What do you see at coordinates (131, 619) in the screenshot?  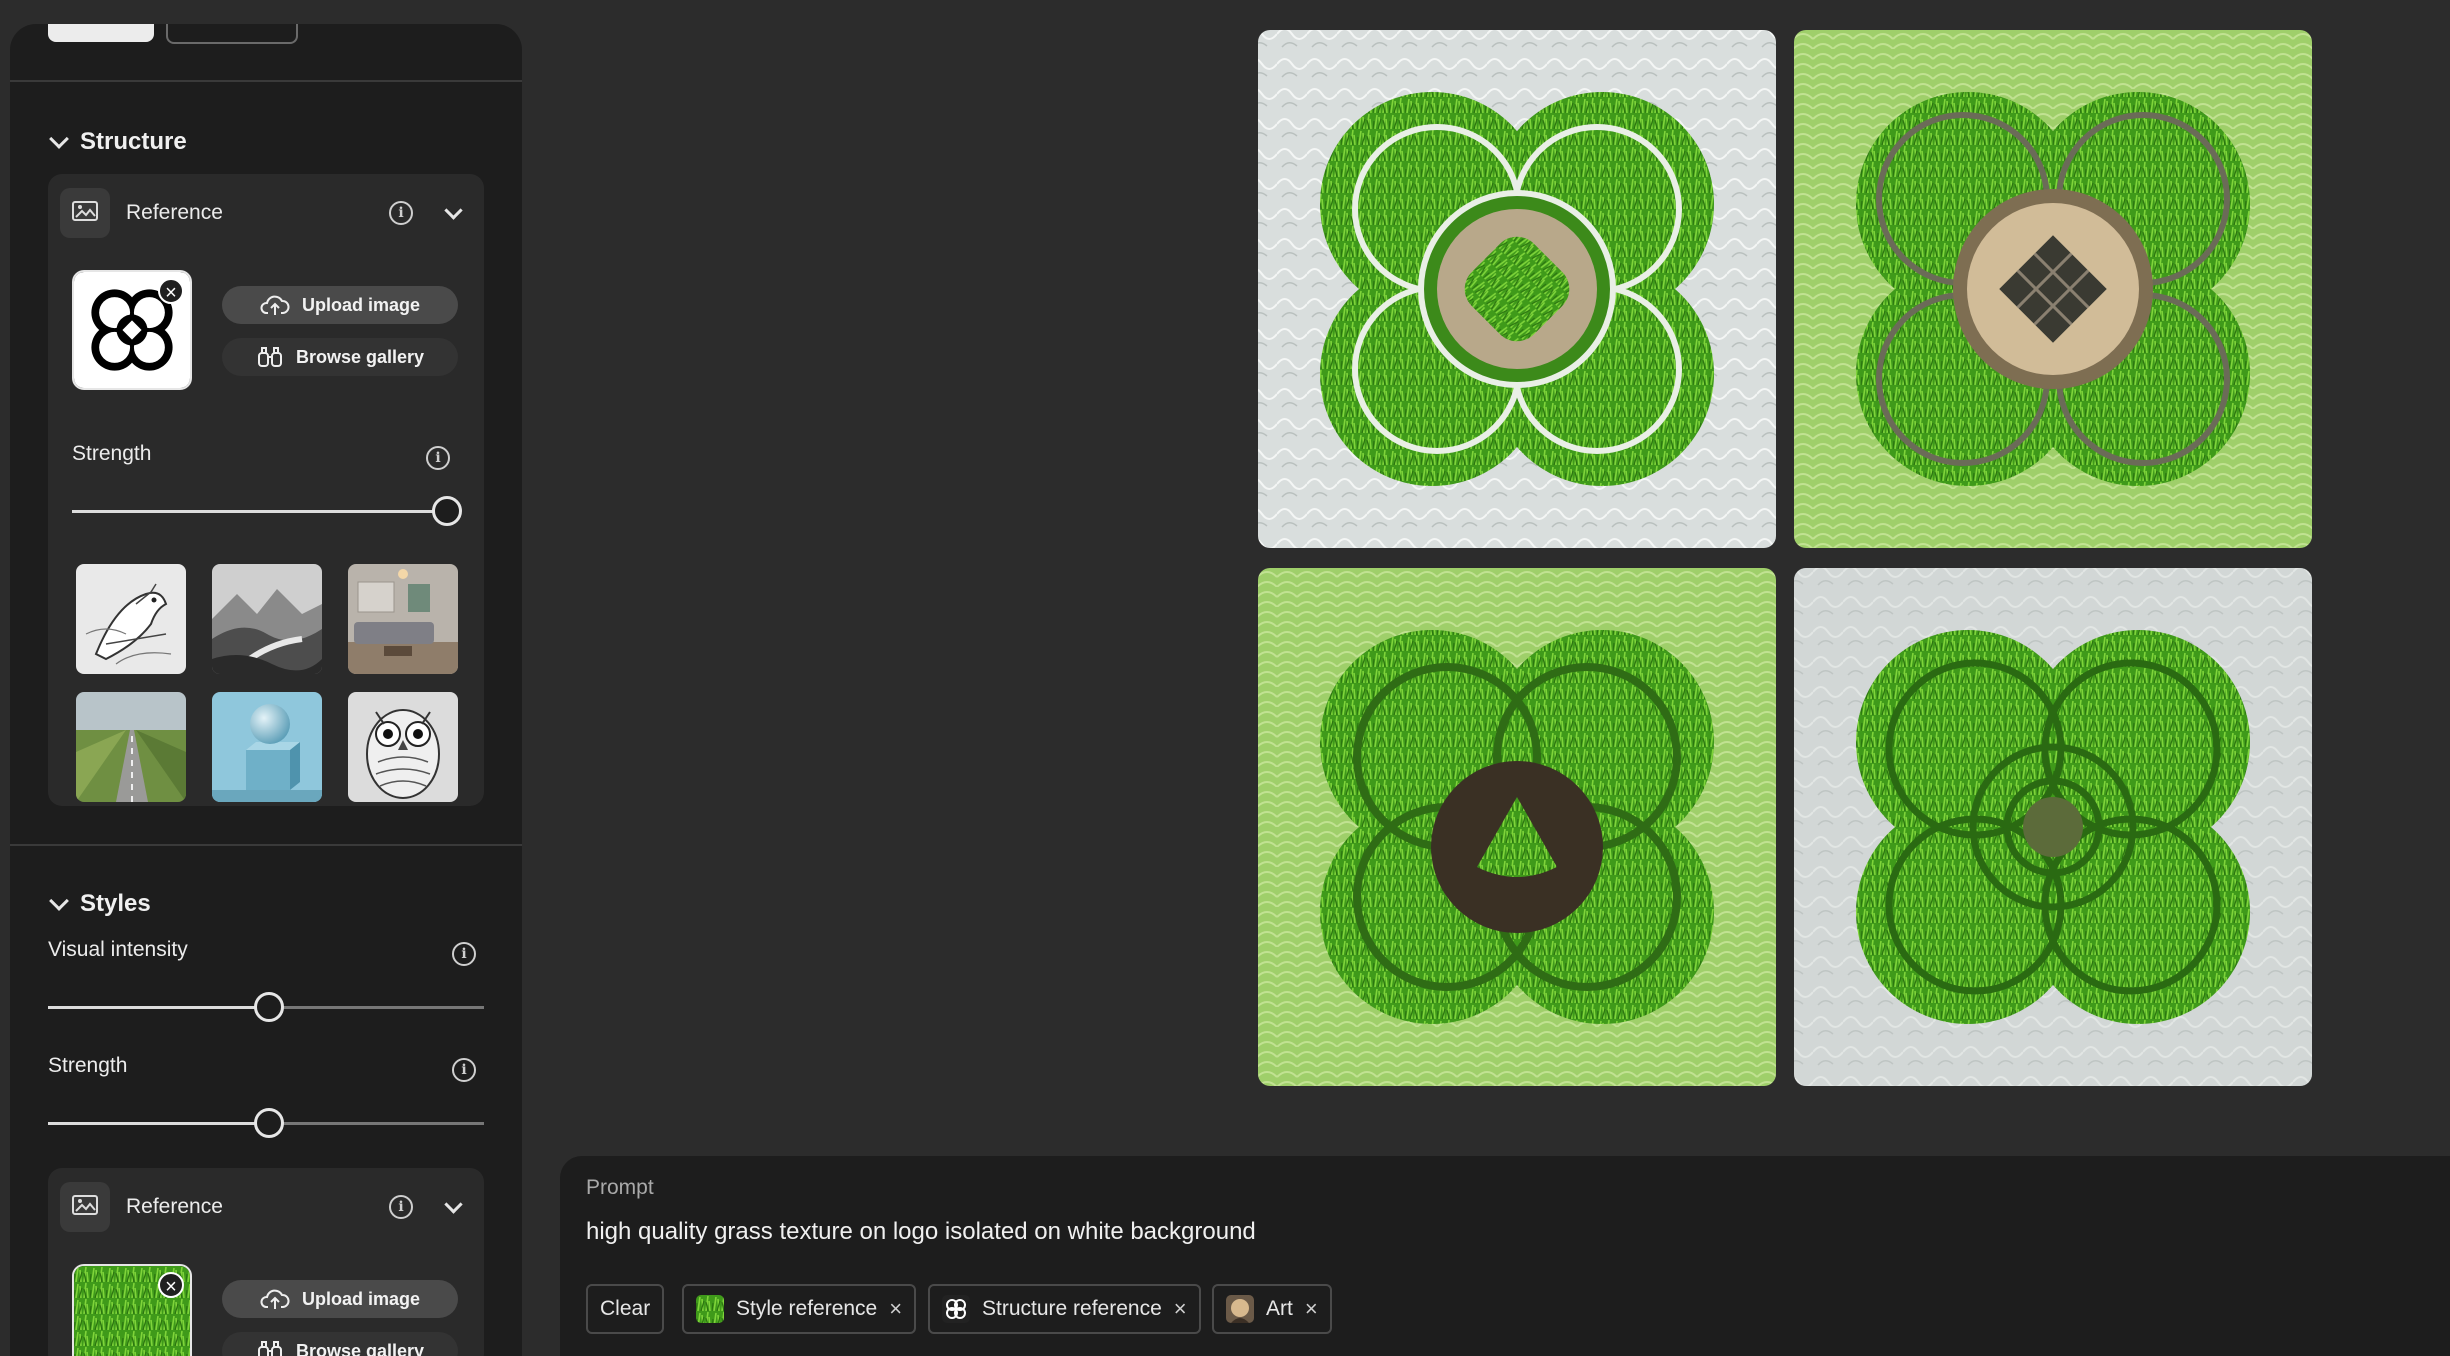 I see `preset-thumbnail-bird-sketch` at bounding box center [131, 619].